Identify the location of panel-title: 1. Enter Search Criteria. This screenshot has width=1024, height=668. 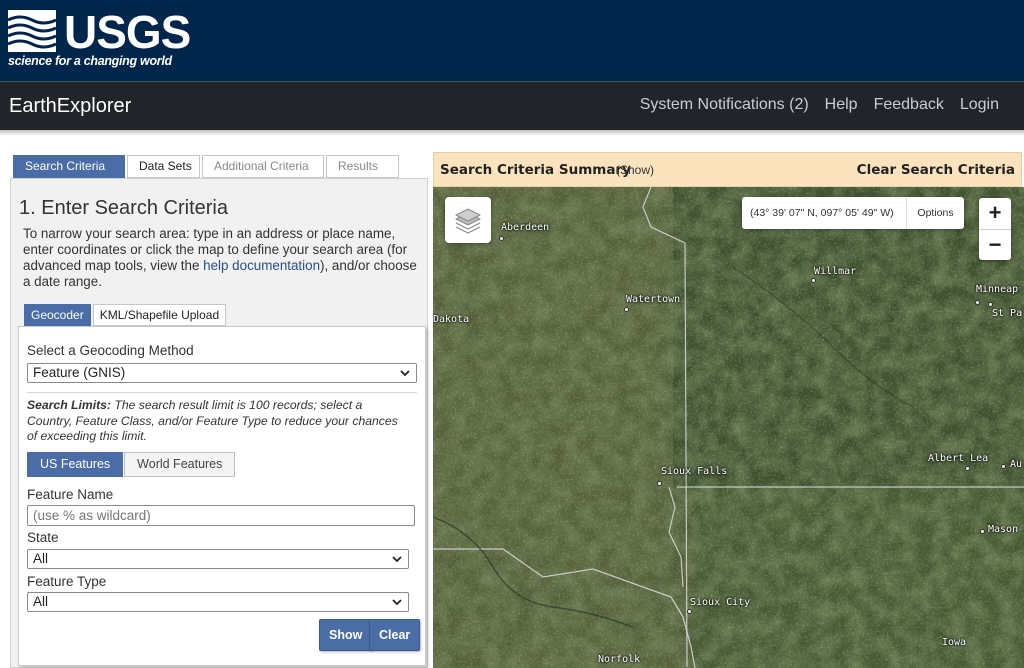
(123, 208).